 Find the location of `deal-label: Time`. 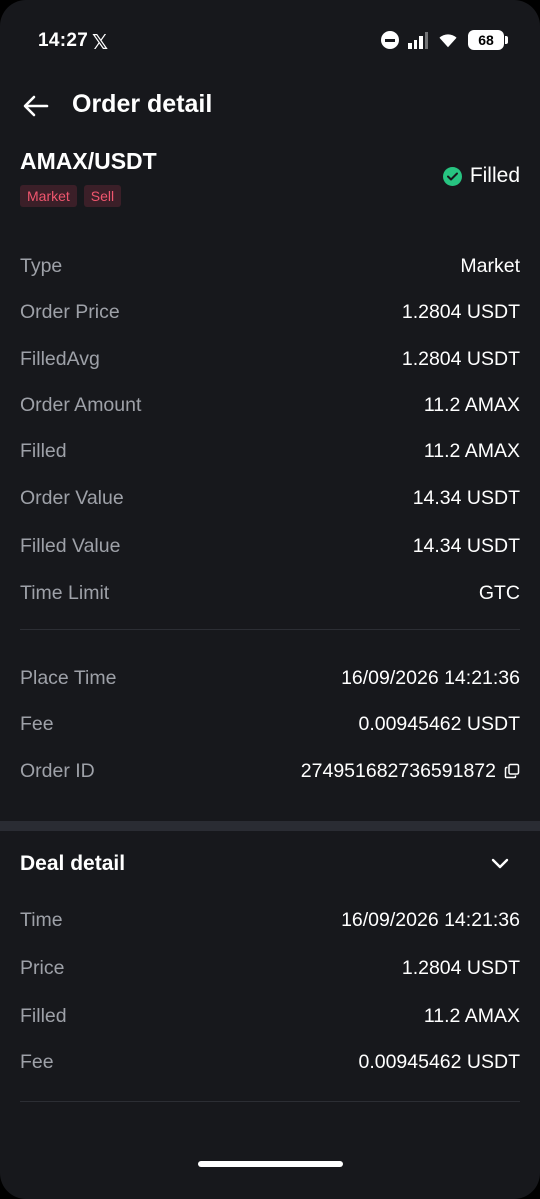

deal-label: Time is located at coordinates (41, 919).